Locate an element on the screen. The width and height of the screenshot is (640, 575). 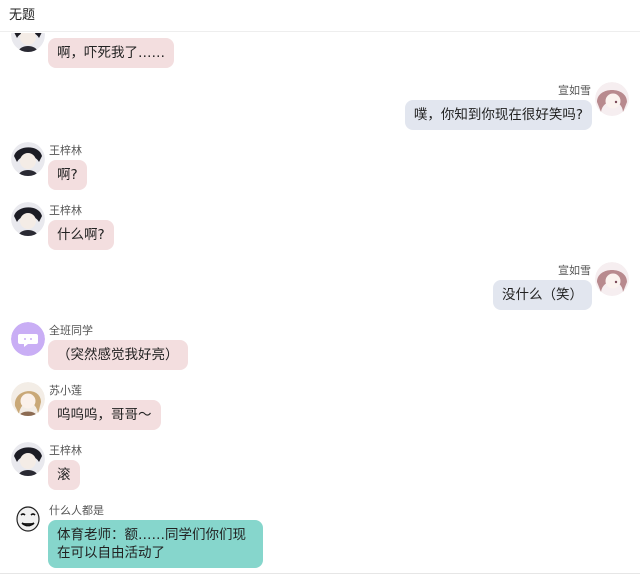
message-bubble: （突然感觉我好亮） is located at coordinates (118, 355).